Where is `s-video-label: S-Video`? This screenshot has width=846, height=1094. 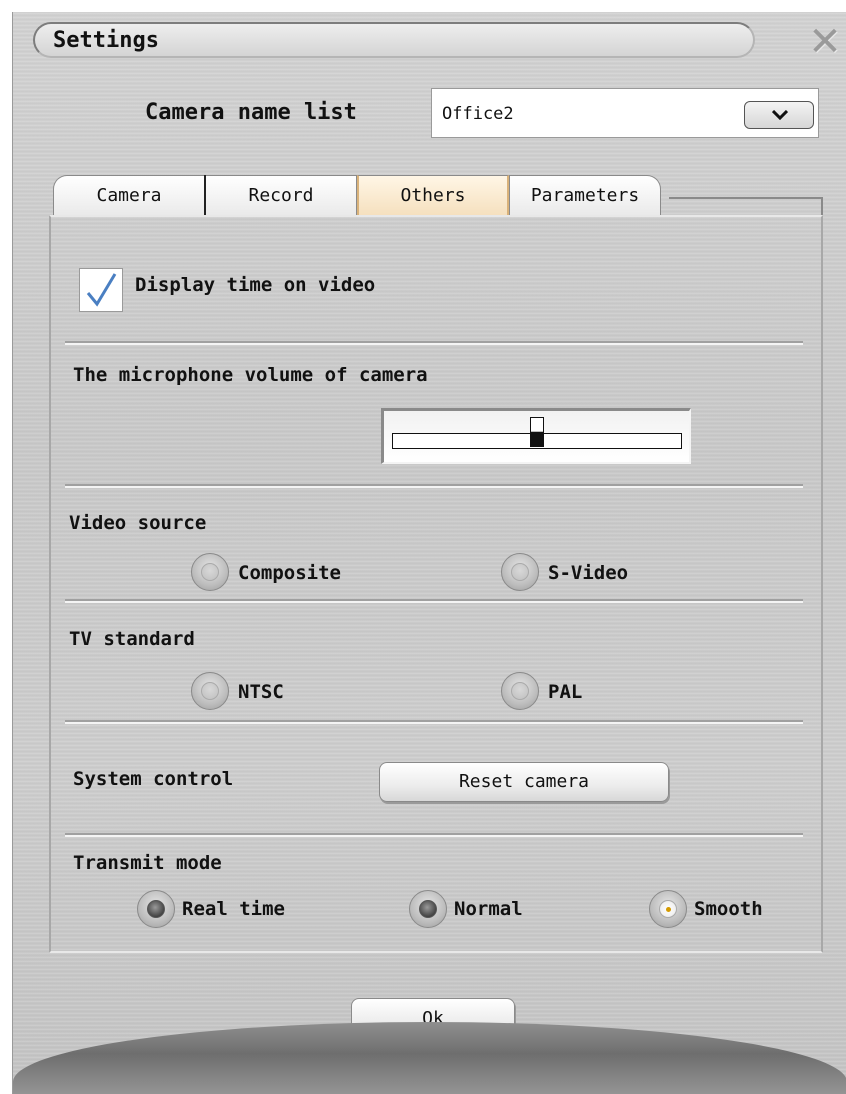
s-video-label: S-Video is located at coordinates (588, 573).